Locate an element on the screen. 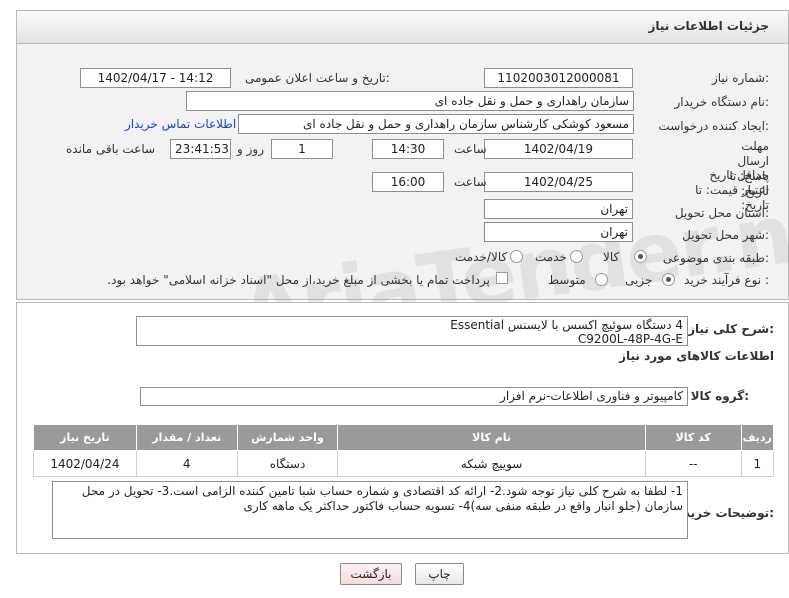  cell-code: -- is located at coordinates (693, 463).